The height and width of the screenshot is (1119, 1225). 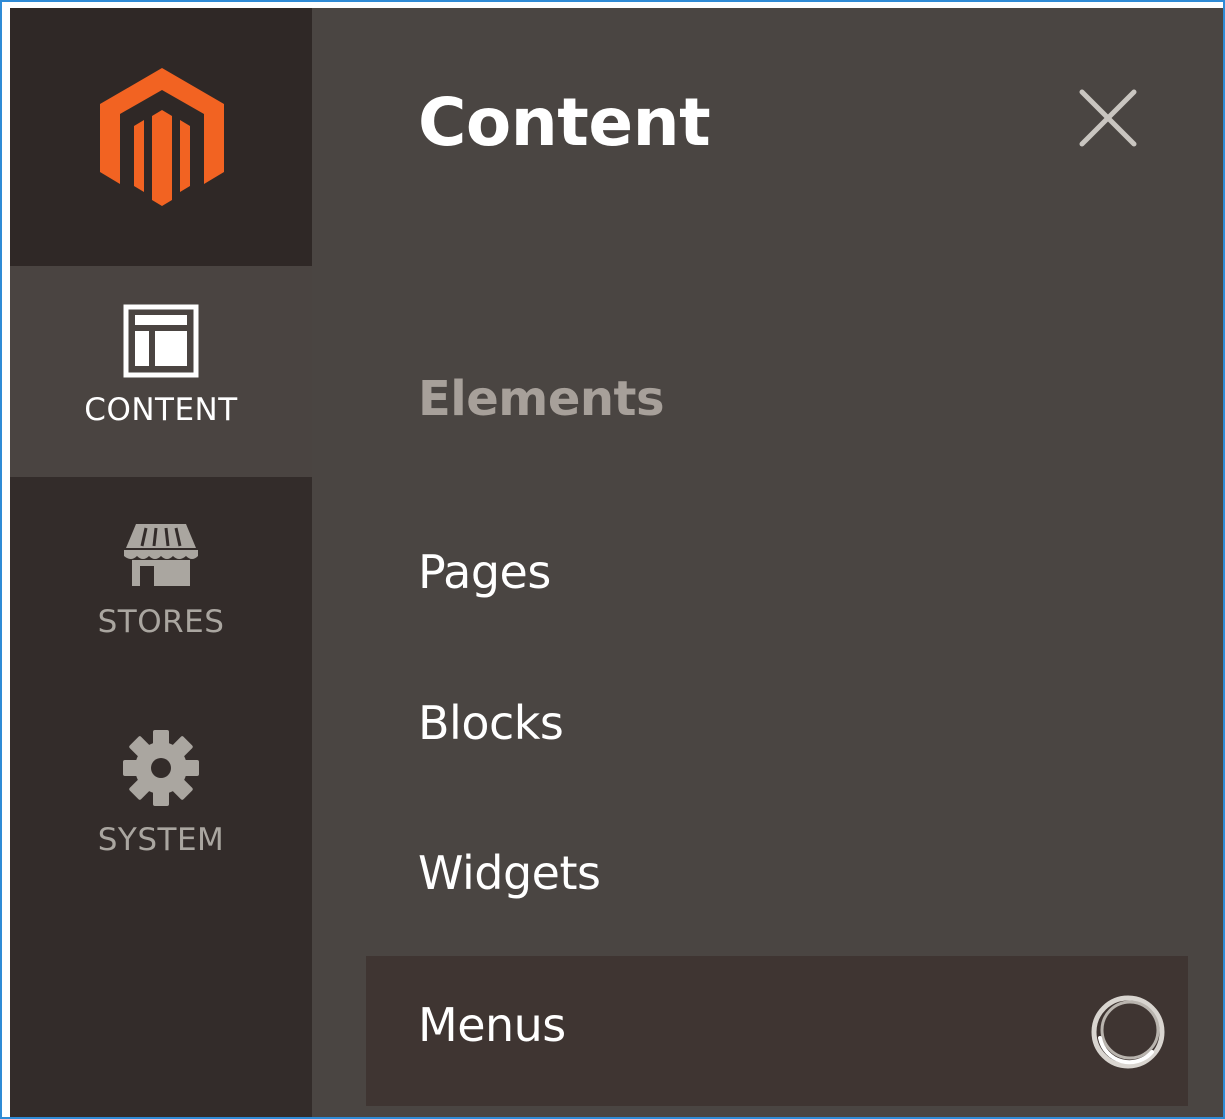 I want to click on menu-item-pages: Pages, so click(x=777, y=588).